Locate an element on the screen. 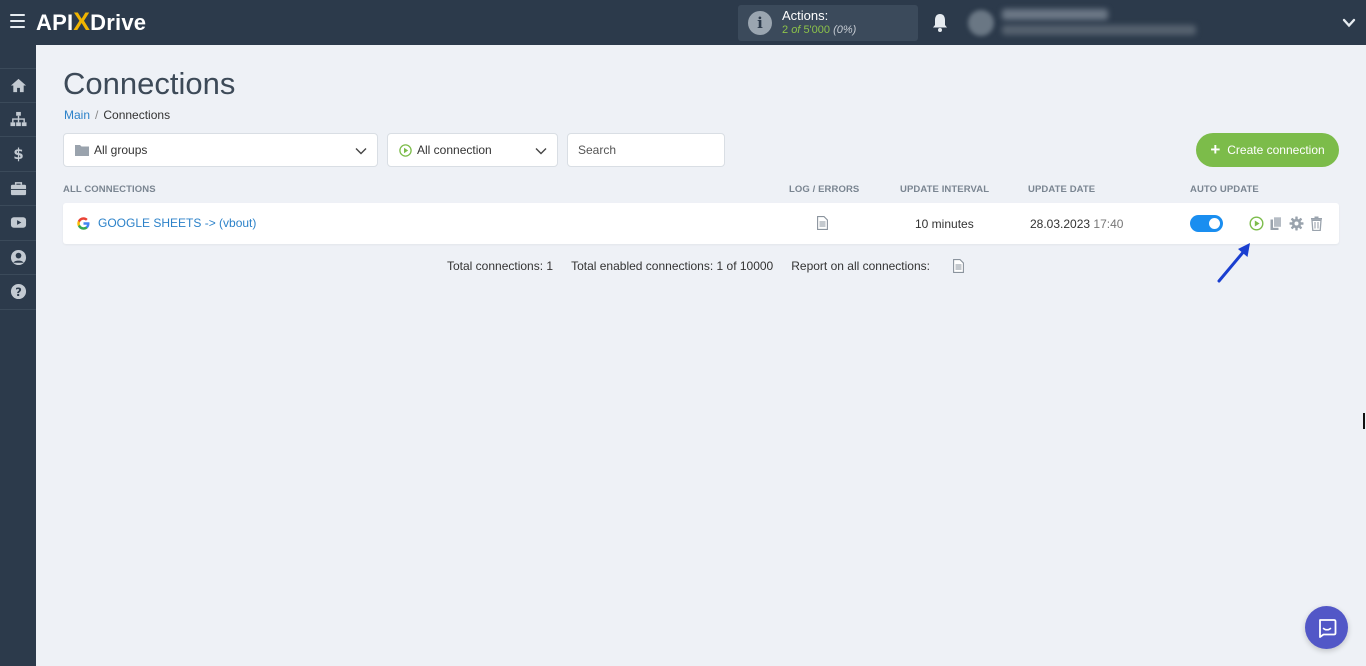  info-icon: i is located at coordinates (760, 23).